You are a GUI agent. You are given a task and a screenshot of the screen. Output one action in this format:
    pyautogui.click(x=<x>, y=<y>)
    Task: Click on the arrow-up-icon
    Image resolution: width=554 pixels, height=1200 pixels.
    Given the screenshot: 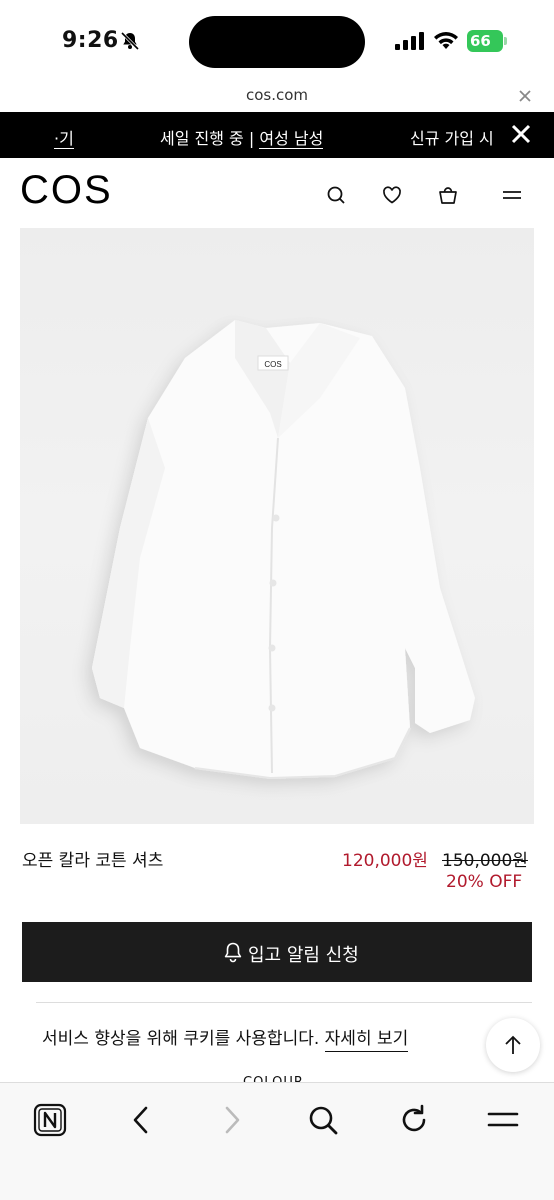 What is the action you would take?
    pyautogui.click(x=513, y=1044)
    